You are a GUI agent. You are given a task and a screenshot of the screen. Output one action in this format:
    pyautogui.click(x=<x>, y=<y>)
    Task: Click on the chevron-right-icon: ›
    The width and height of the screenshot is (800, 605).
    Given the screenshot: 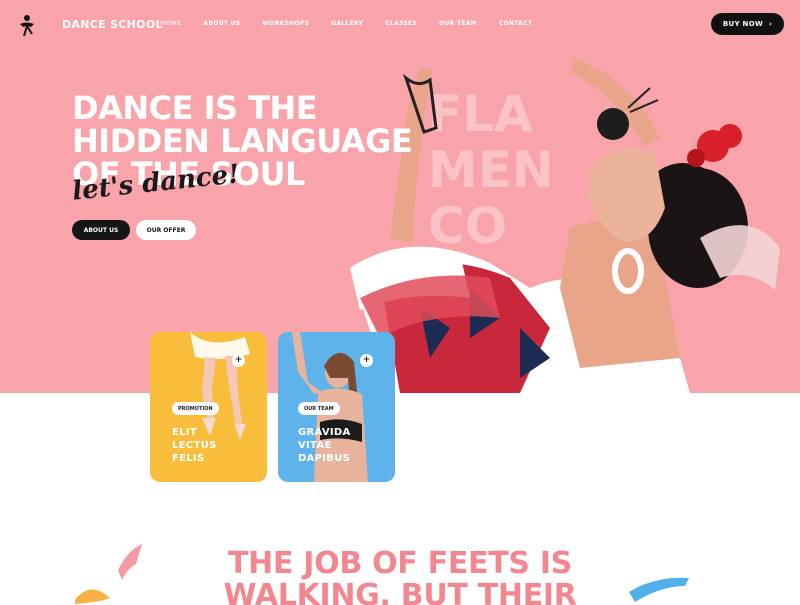 What is the action you would take?
    pyautogui.click(x=770, y=24)
    